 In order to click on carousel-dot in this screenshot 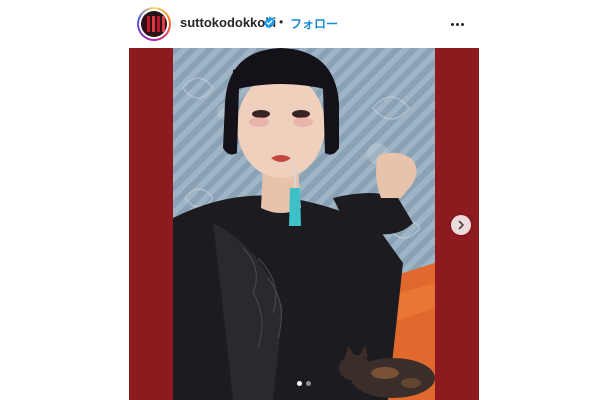, I will do `click(308, 383)`.